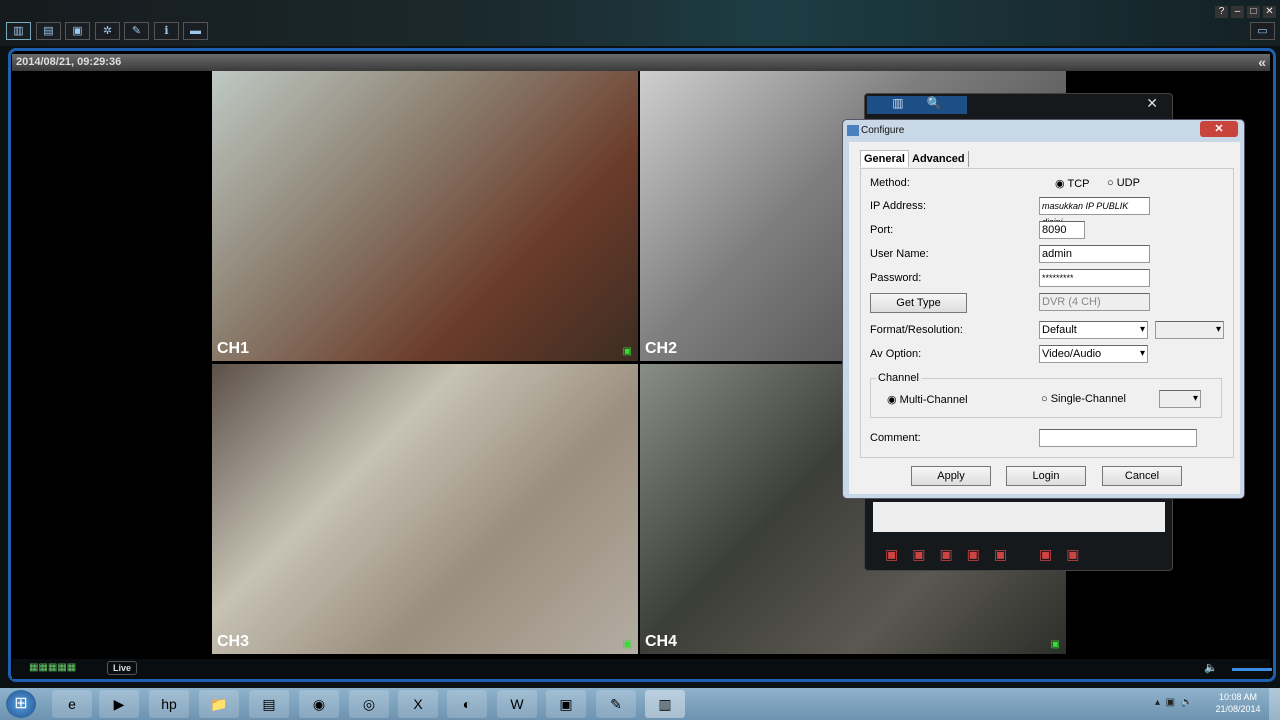 The width and height of the screenshot is (1280, 720). Describe the element at coordinates (136, 31) in the screenshot. I see `remote-icon: ✎` at that location.